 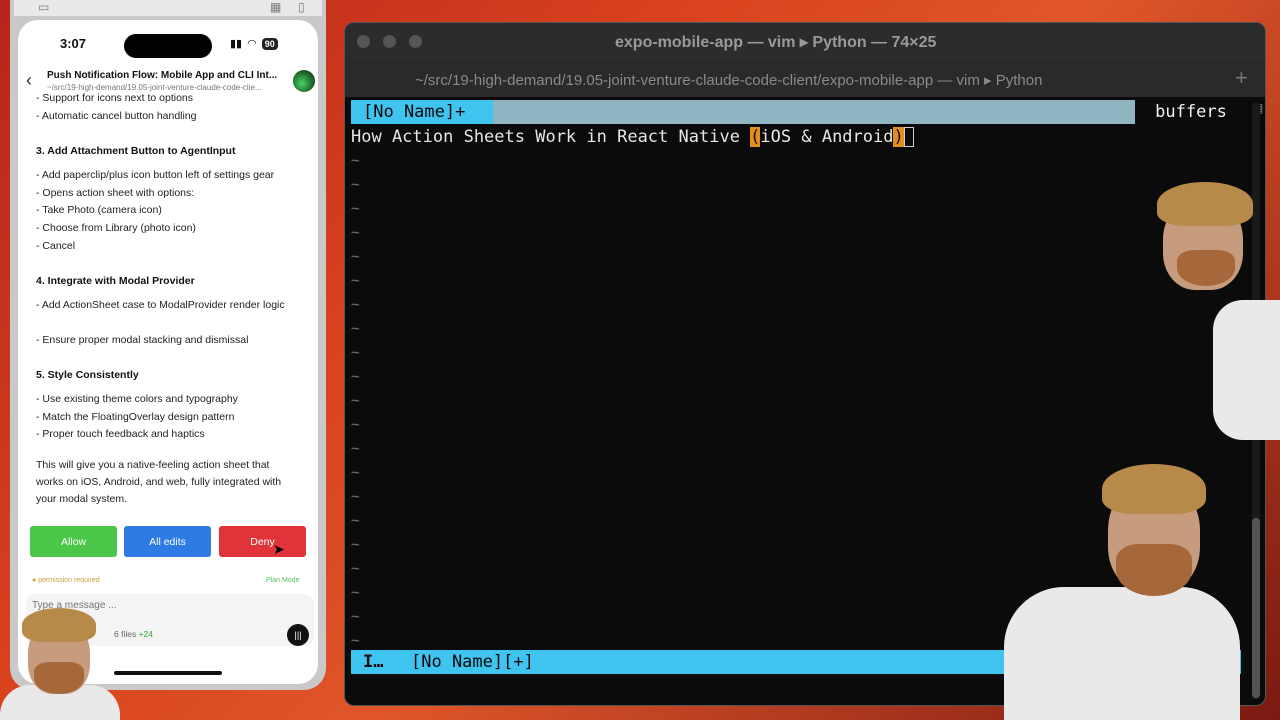 I want to click on home-indicator, so click(x=168, y=673).